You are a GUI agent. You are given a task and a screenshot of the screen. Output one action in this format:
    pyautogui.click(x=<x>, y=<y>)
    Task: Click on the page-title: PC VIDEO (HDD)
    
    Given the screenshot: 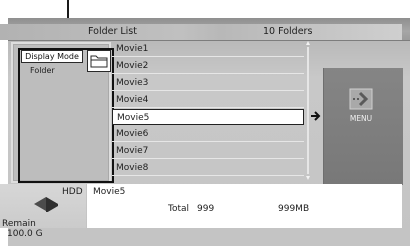 What is the action you would take?
    pyautogui.click(x=99, y=11)
    